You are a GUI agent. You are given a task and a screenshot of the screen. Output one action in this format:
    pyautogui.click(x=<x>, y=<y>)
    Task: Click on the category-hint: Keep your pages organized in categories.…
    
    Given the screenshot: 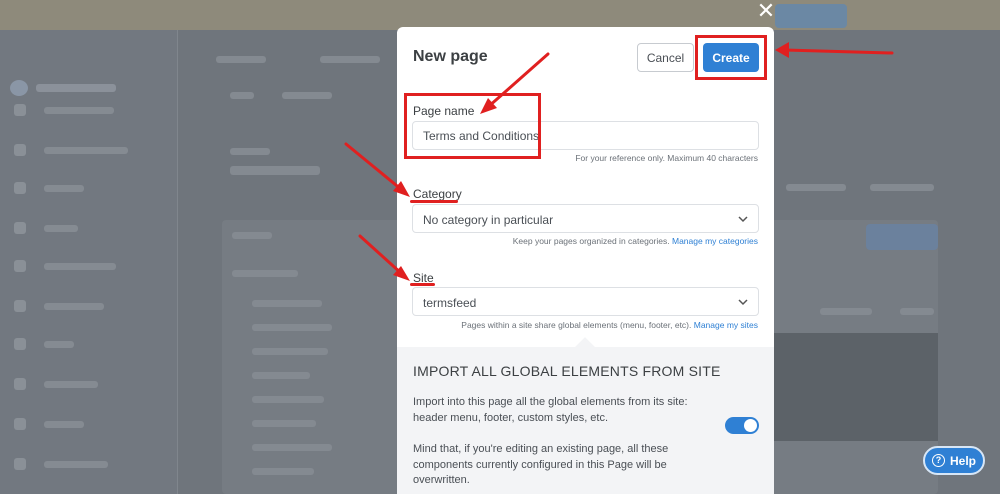 What is the action you would take?
    pyautogui.click(x=635, y=241)
    